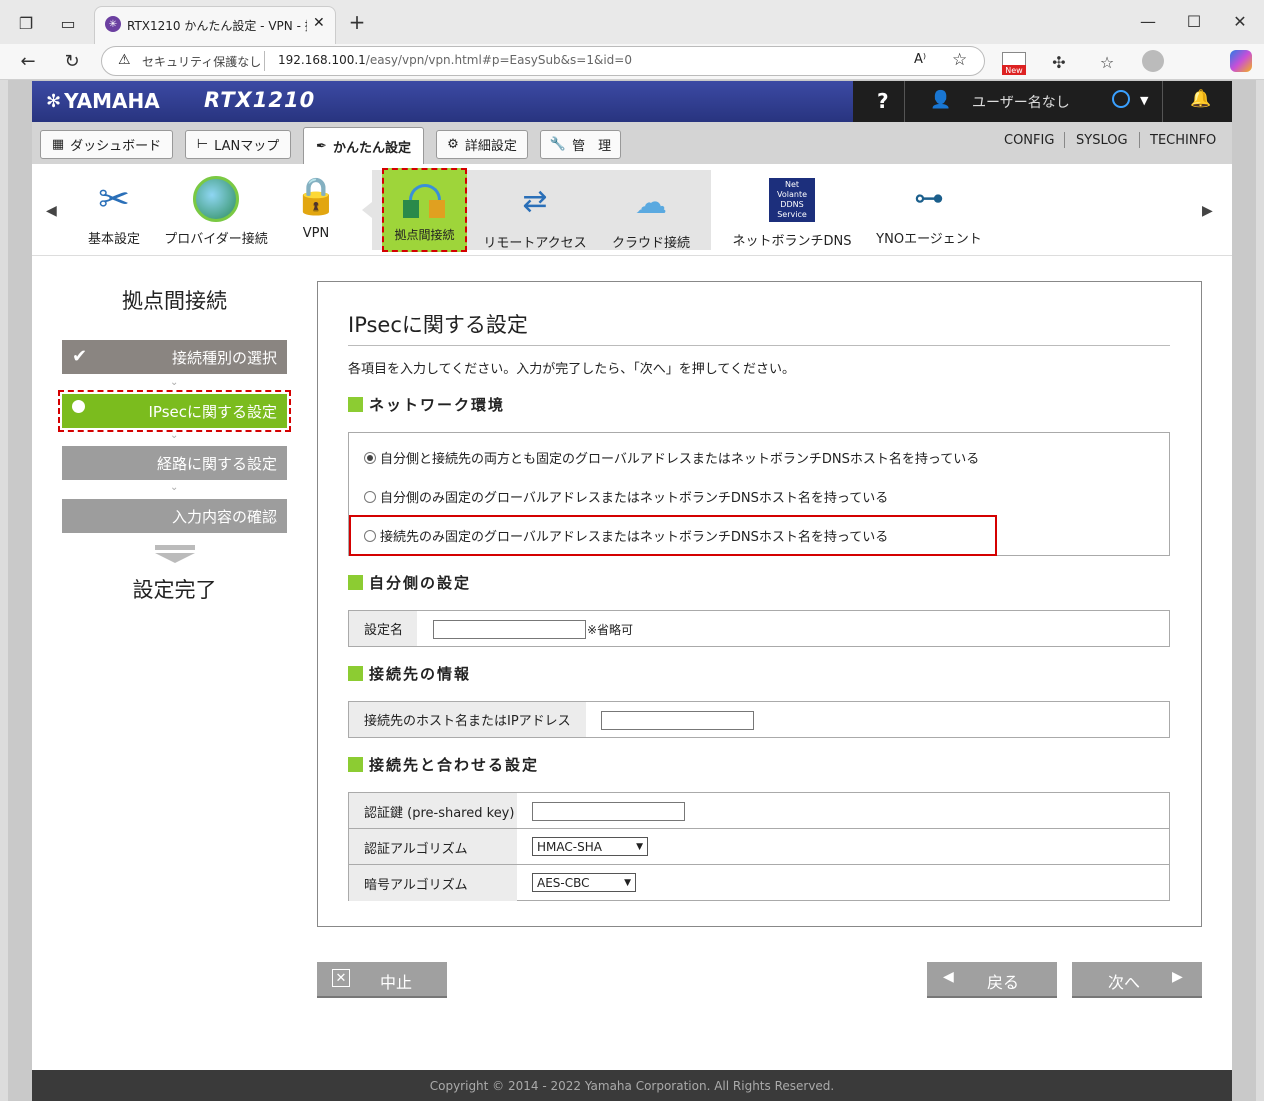 This screenshot has width=1264, height=1101. I want to click on back-arrow-icon: ←, so click(28, 61).